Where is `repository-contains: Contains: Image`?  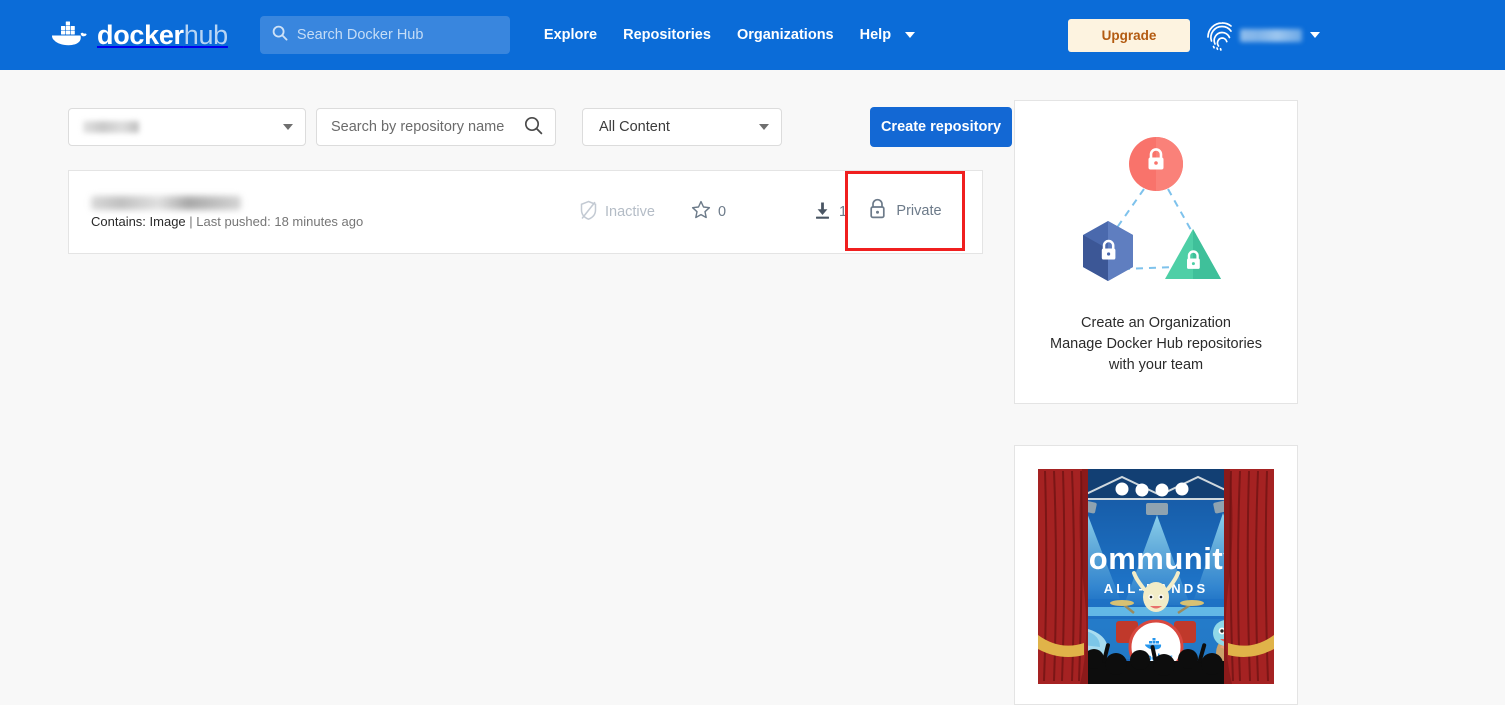 repository-contains: Contains: Image is located at coordinates (138, 221).